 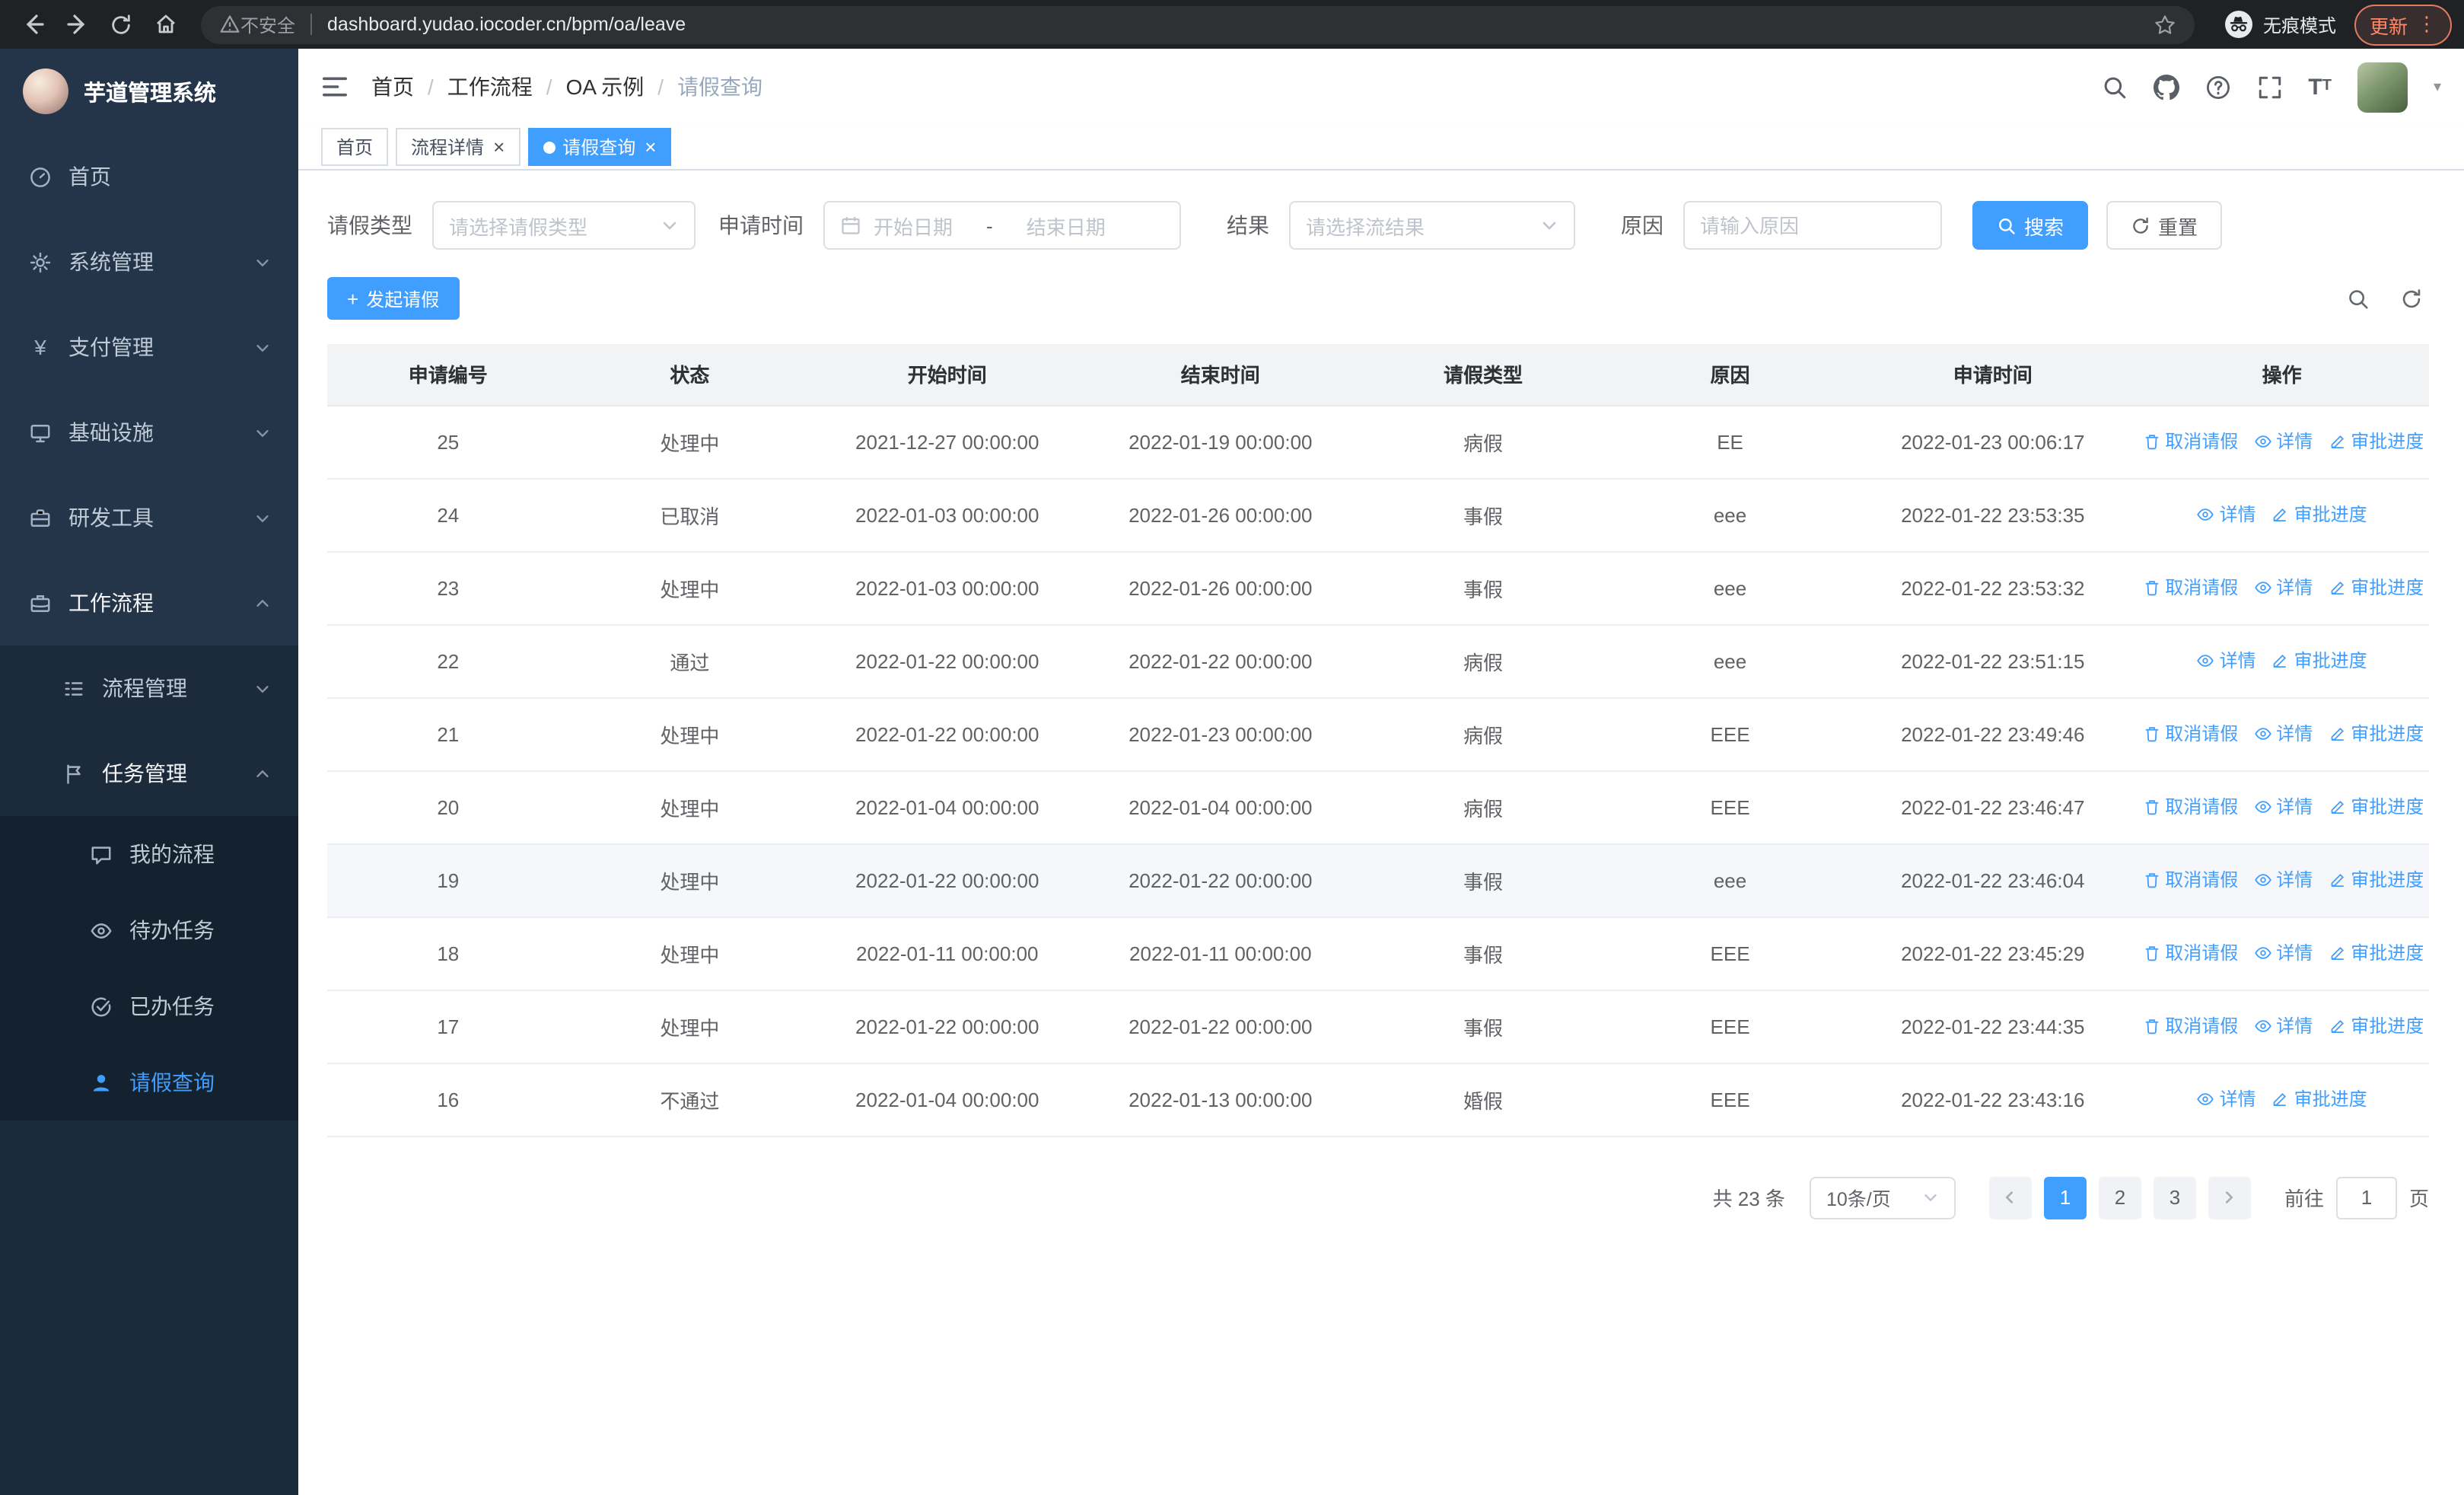 What do you see at coordinates (2174, 1198) in the screenshot?
I see `page-button-3: 3` at bounding box center [2174, 1198].